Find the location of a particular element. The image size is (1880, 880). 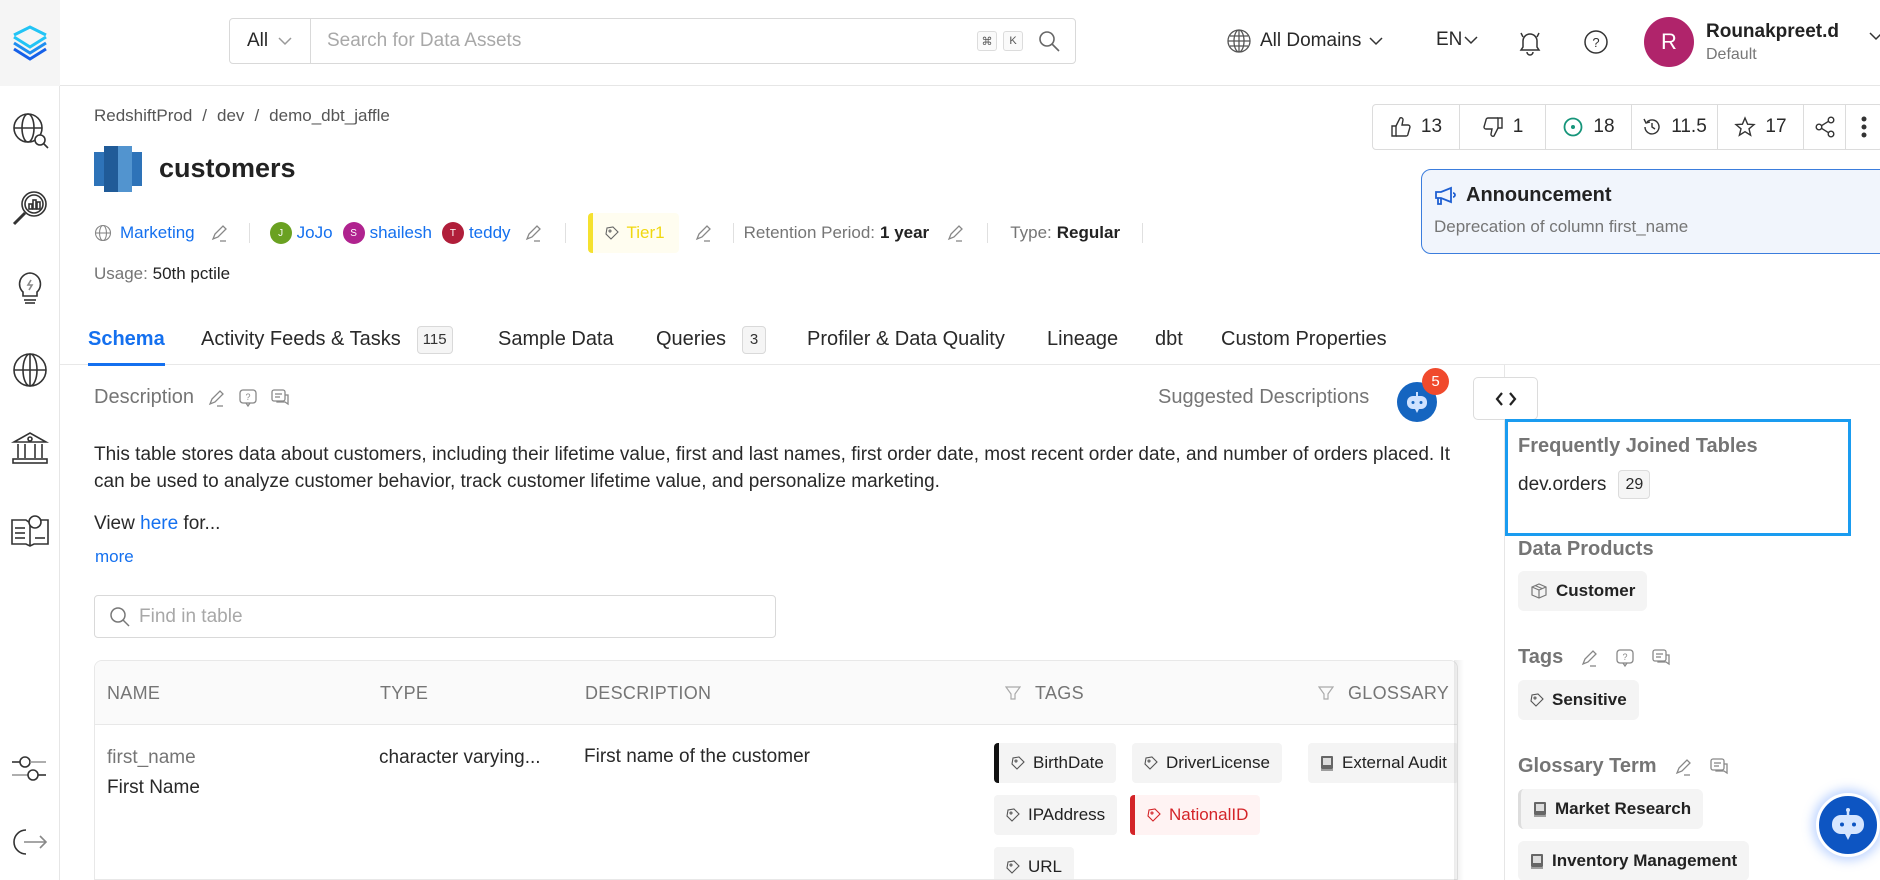

search-icon is located at coordinates (1049, 41).